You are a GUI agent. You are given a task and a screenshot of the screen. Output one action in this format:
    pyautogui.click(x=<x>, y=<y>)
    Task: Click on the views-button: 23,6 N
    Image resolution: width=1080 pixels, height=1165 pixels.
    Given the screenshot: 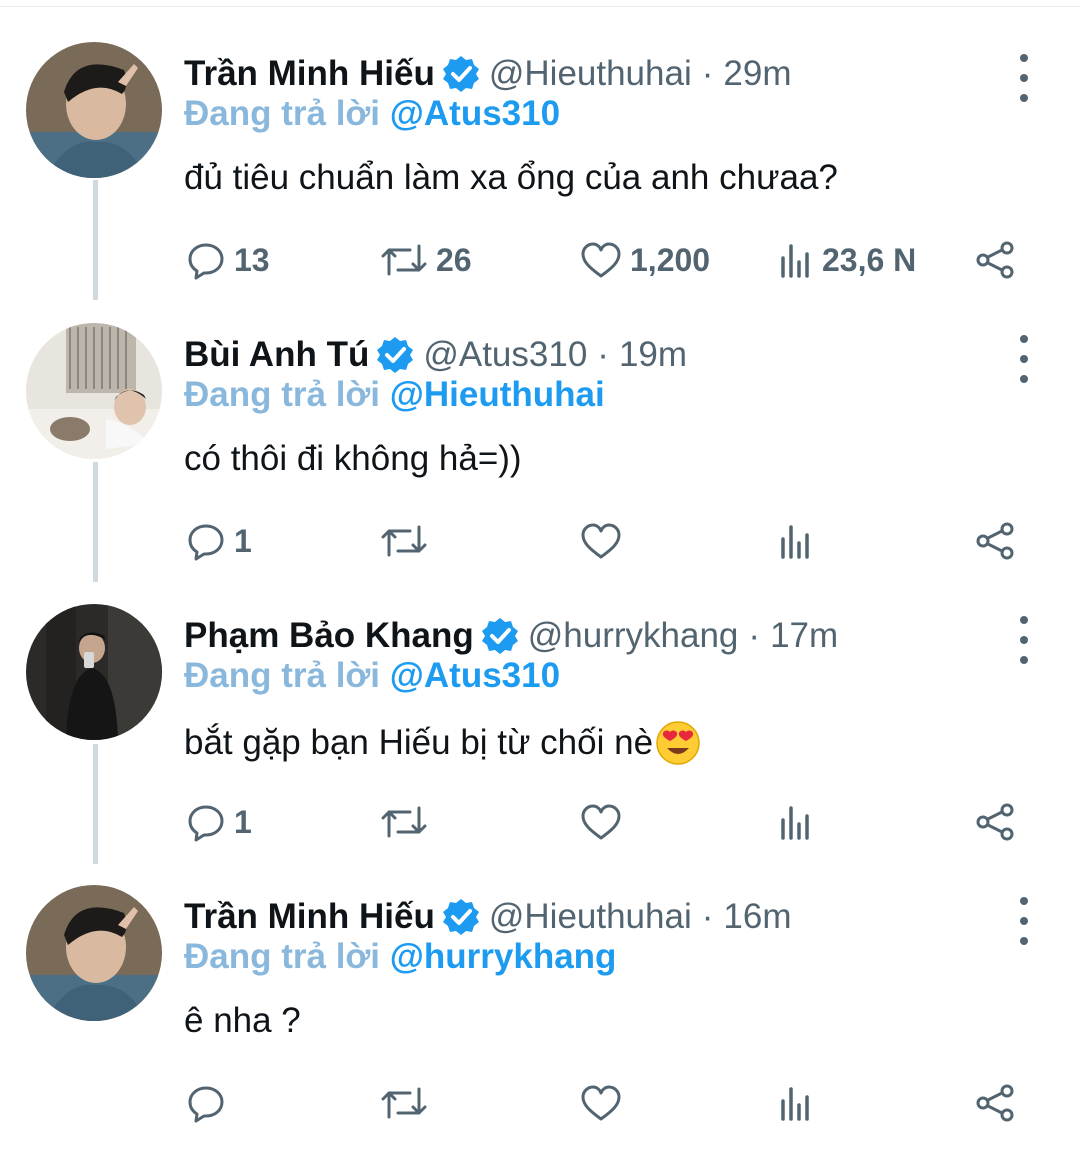 What is the action you would take?
    pyautogui.click(x=848, y=260)
    